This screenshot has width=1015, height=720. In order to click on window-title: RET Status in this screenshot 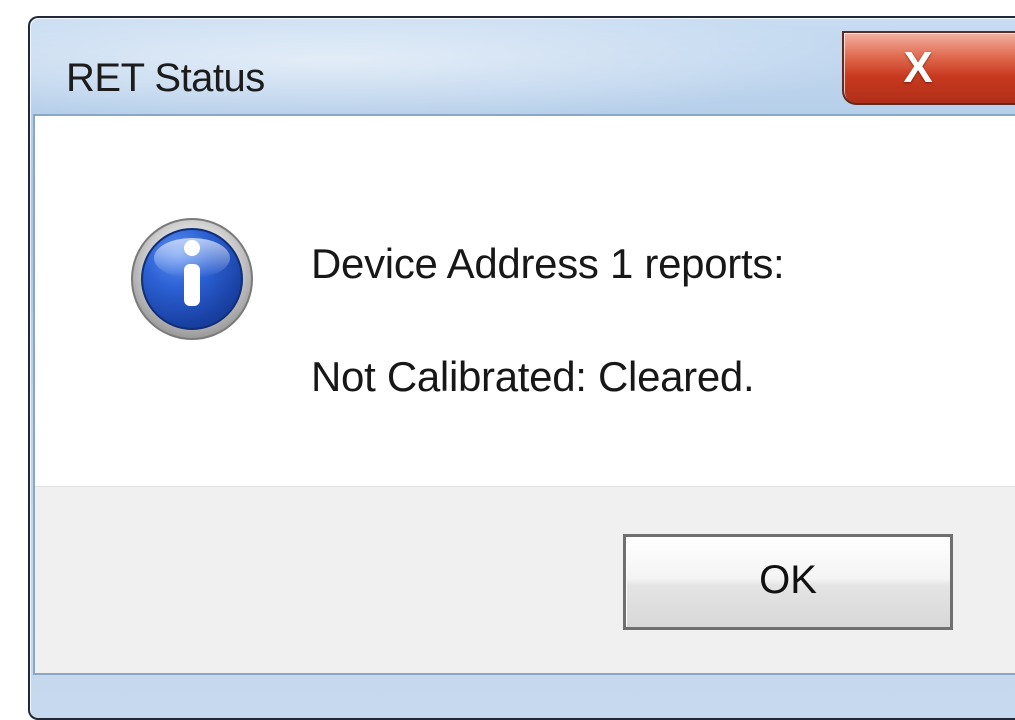, I will do `click(165, 78)`.